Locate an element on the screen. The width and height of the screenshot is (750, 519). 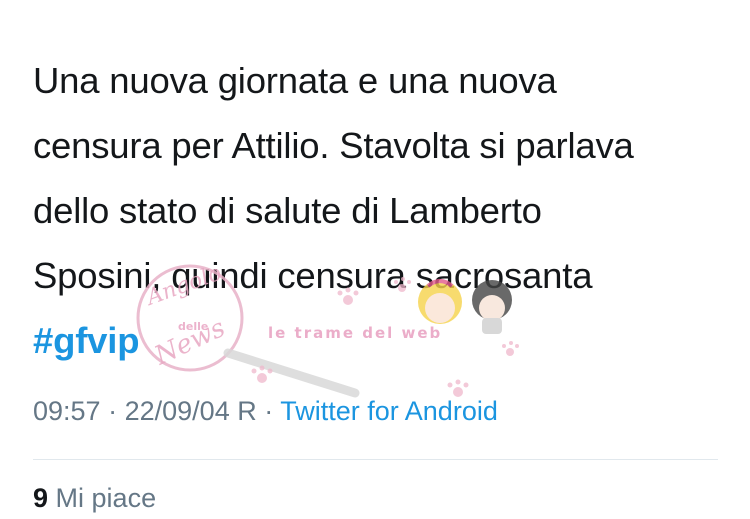
divider is located at coordinates (375, 459).